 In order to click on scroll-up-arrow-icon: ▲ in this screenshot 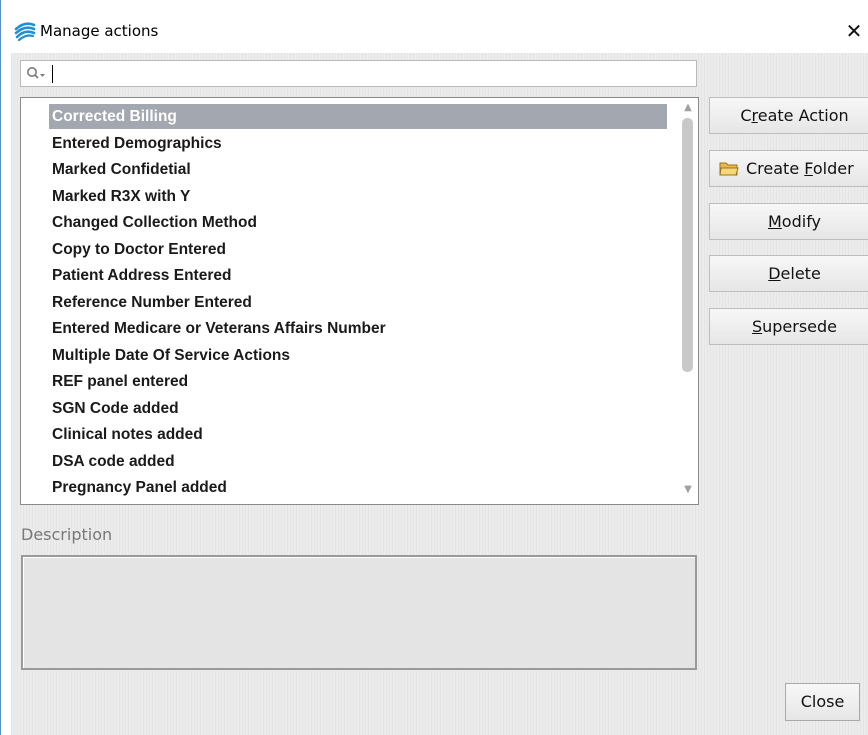, I will do `click(688, 108)`.